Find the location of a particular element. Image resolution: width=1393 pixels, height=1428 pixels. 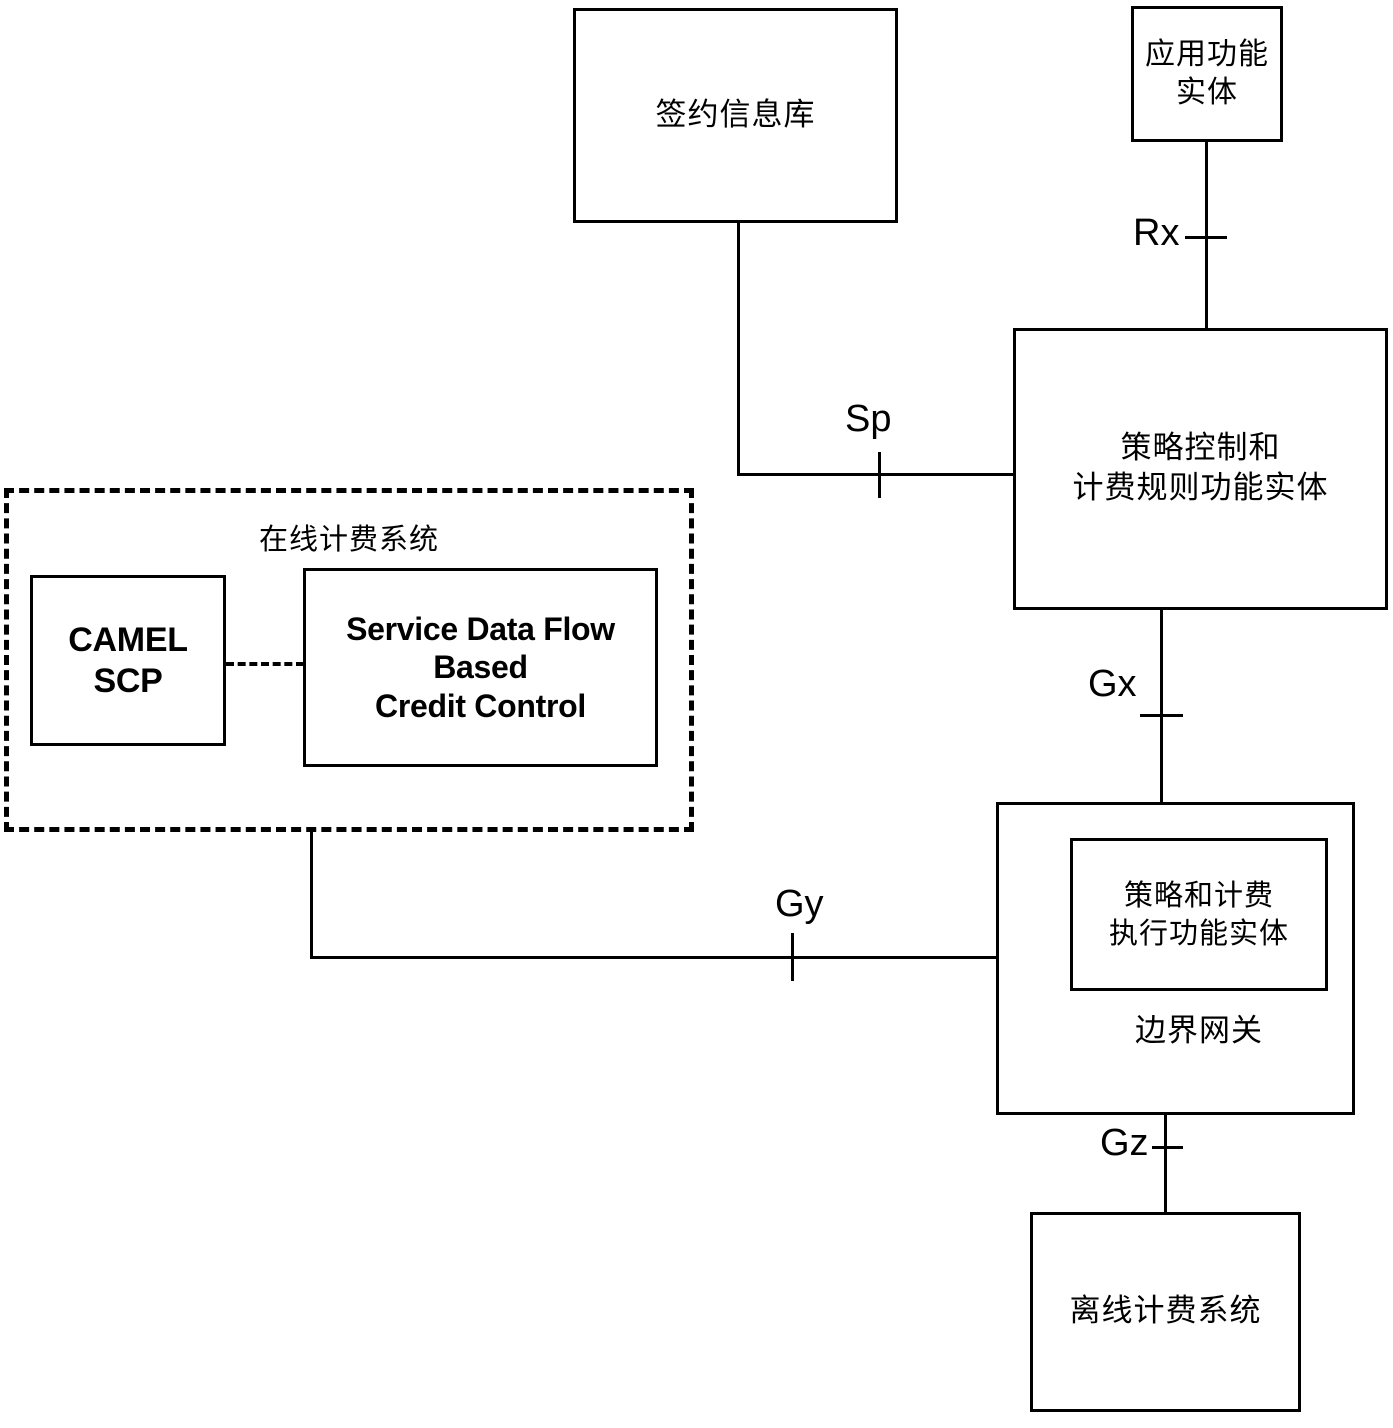

node-service-data-flow-credit-control: Service Data Flow Based Credit Control is located at coordinates (480, 667).